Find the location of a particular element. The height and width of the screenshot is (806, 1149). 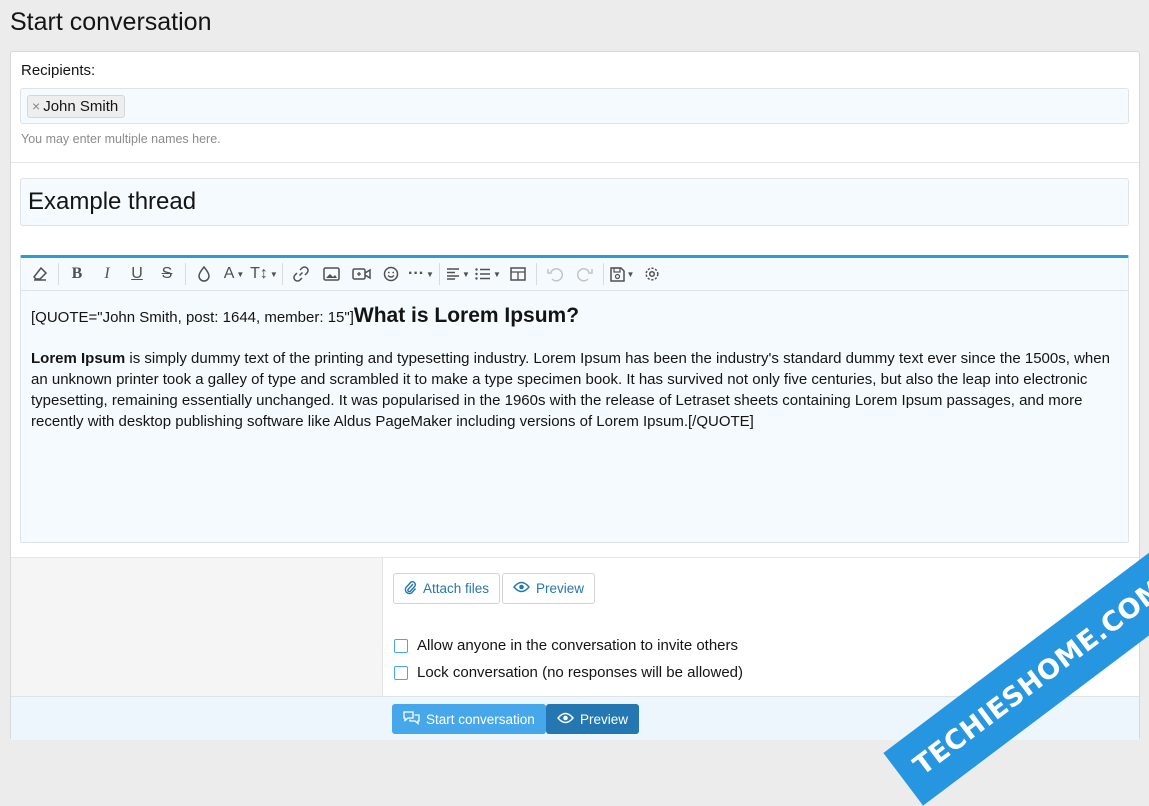

underline-icon: U is located at coordinates (137, 274).